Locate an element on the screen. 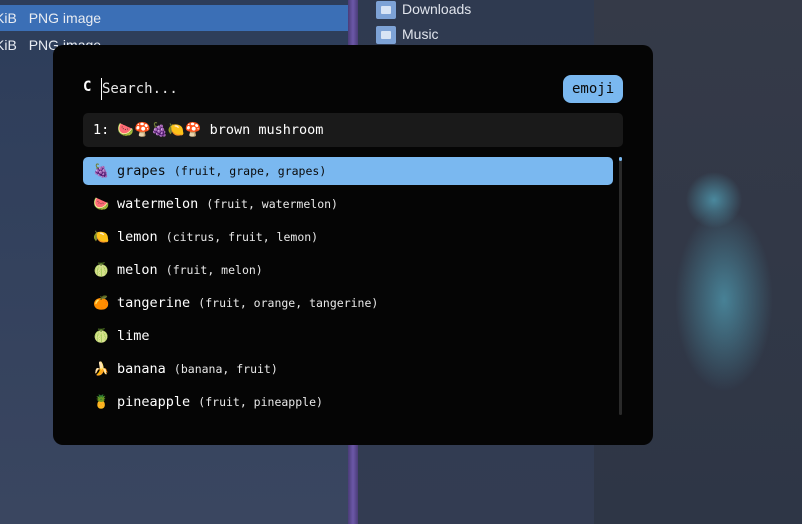 This screenshot has height=524, width=802. result-keywords: (fruit, grape, grapes) is located at coordinates (250, 171).